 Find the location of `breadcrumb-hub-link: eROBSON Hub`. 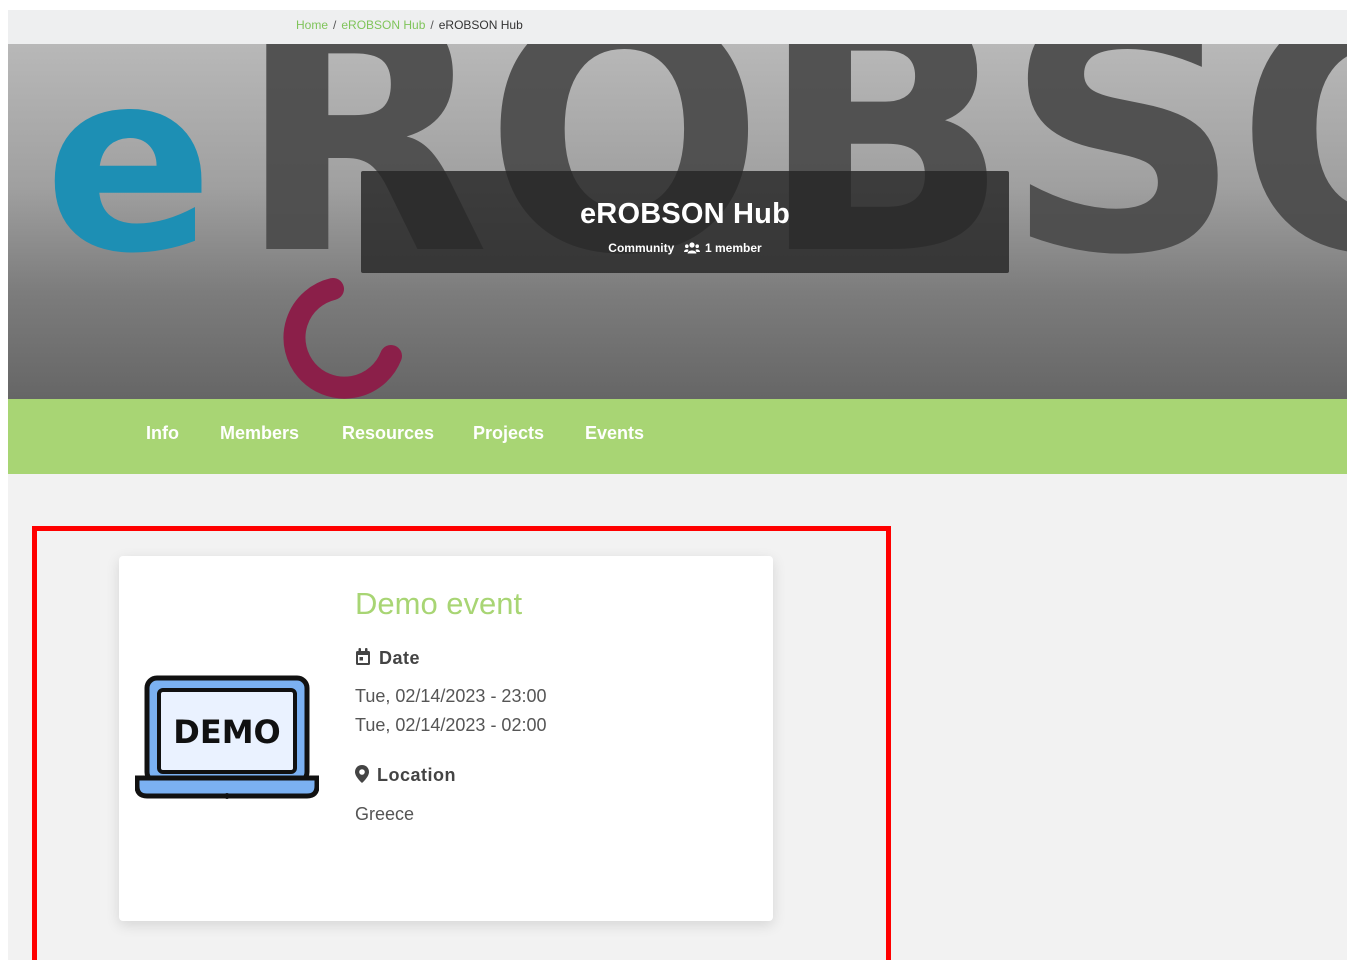

breadcrumb-hub-link: eROBSON Hub is located at coordinates (383, 25).